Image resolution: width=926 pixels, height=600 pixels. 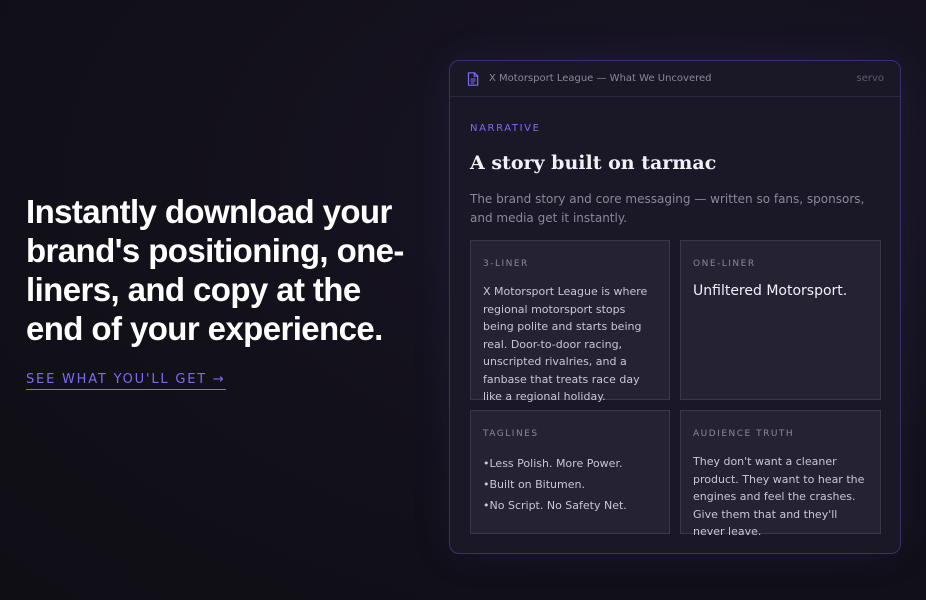 What do you see at coordinates (744, 434) in the screenshot?
I see `card-label: AUDIENCE TRUTH` at bounding box center [744, 434].